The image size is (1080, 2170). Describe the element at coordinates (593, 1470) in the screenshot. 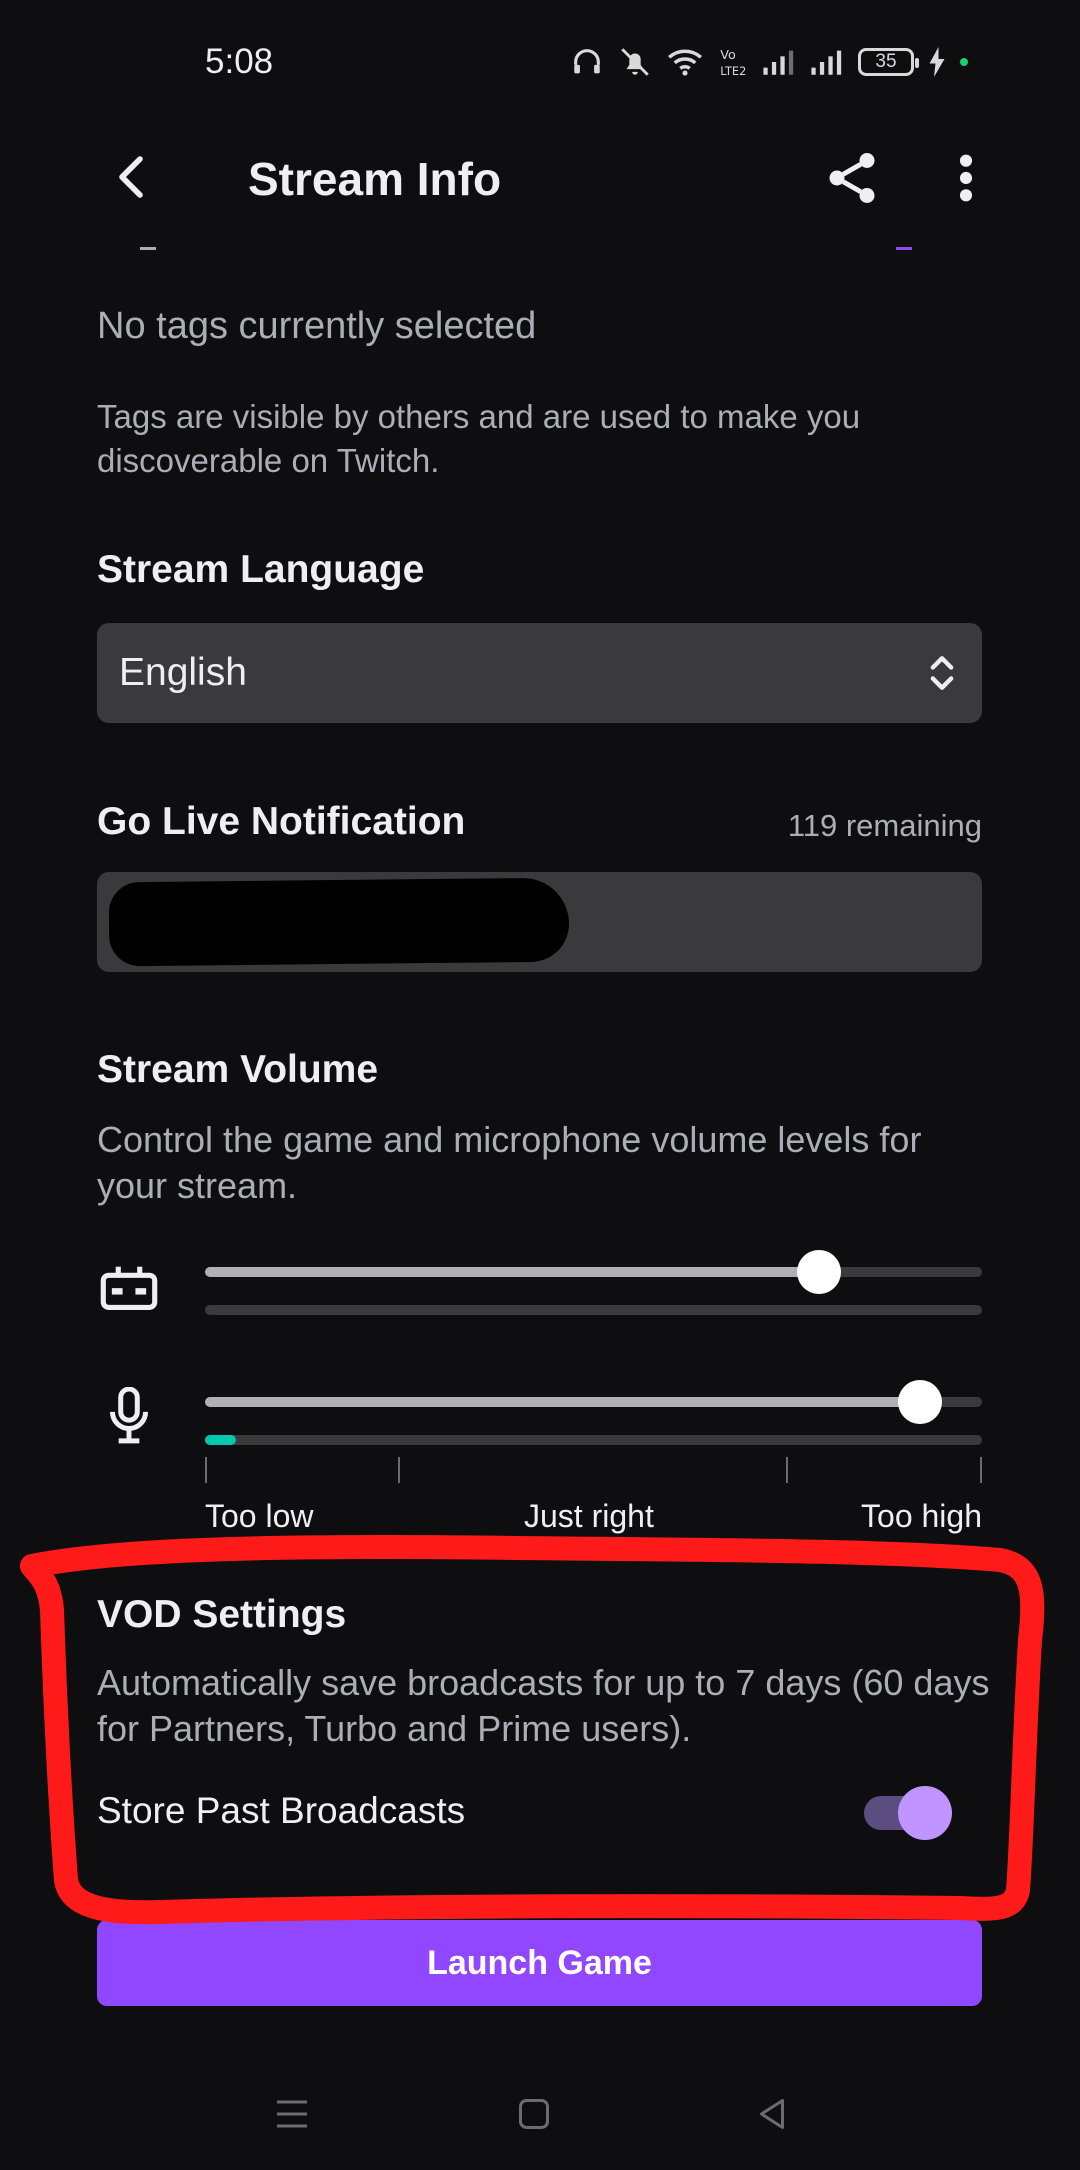

I see `level-ticks` at that location.